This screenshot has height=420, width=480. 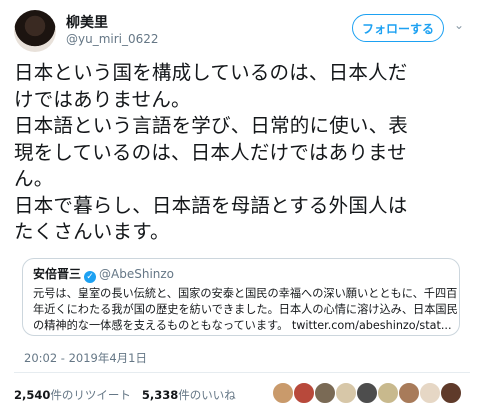 I want to click on tweet-line: ん。, so click(x=34, y=178).